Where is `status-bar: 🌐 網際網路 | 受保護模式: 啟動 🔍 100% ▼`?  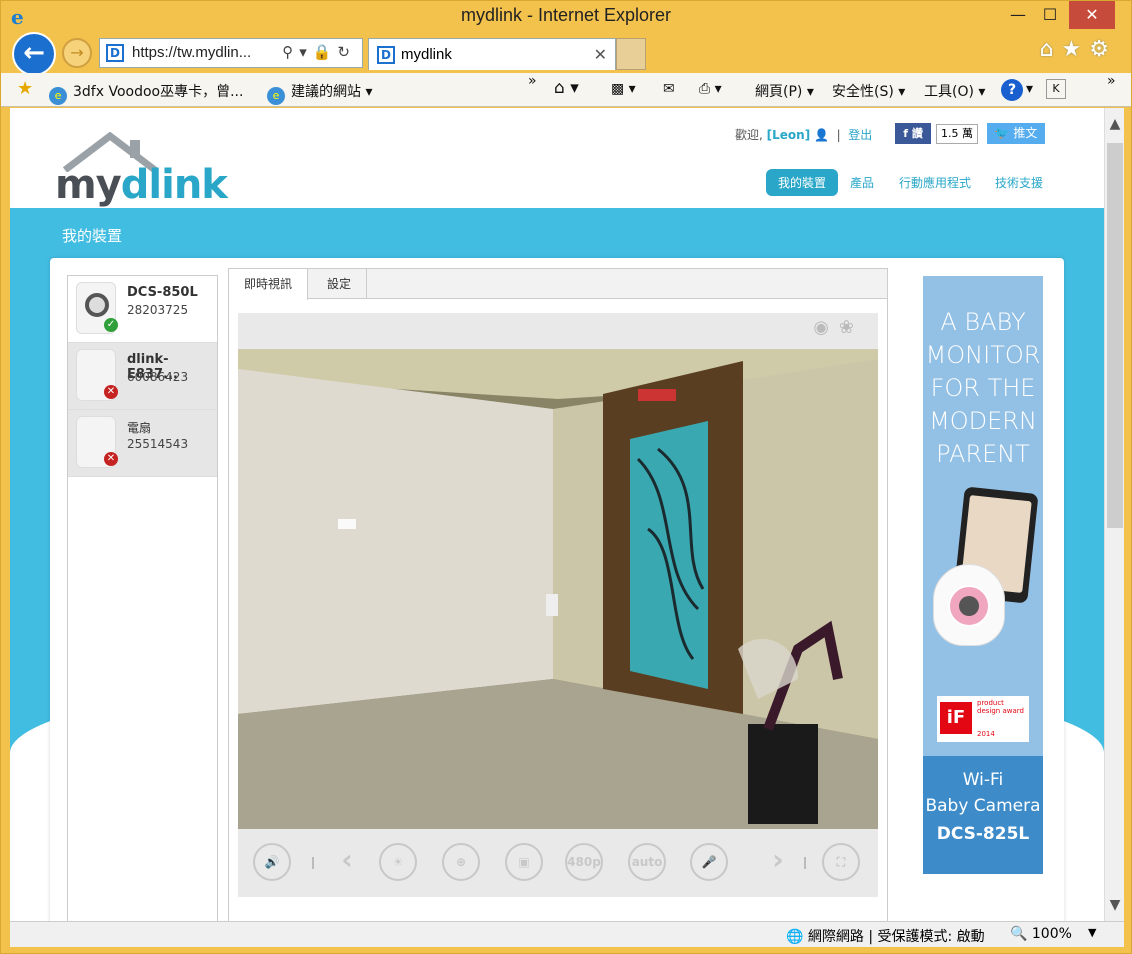 status-bar: 🌐 網際網路 | 受保護模式: 啟動 🔍 100% ▼ is located at coordinates (567, 934).